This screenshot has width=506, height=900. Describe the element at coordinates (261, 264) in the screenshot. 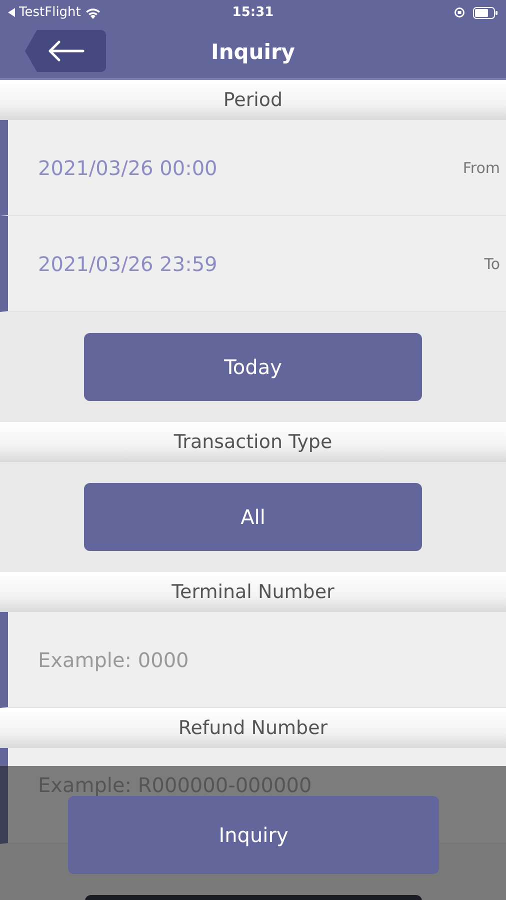

I see `input-field: 2021/03/26 23:59` at that location.